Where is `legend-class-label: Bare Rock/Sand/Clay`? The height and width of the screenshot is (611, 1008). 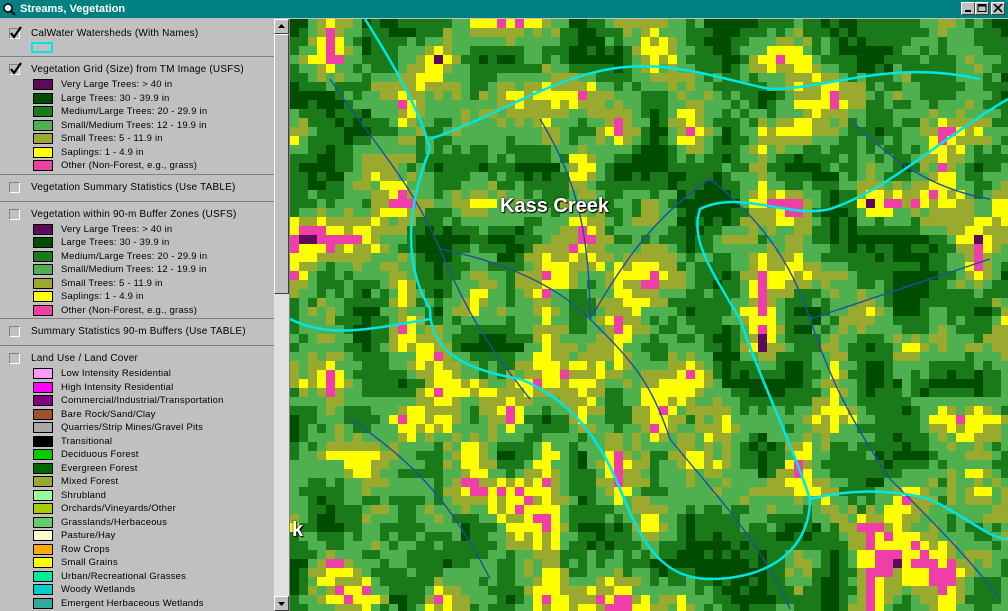
legend-class-label: Bare Rock/Sand/Clay is located at coordinates (108, 414).